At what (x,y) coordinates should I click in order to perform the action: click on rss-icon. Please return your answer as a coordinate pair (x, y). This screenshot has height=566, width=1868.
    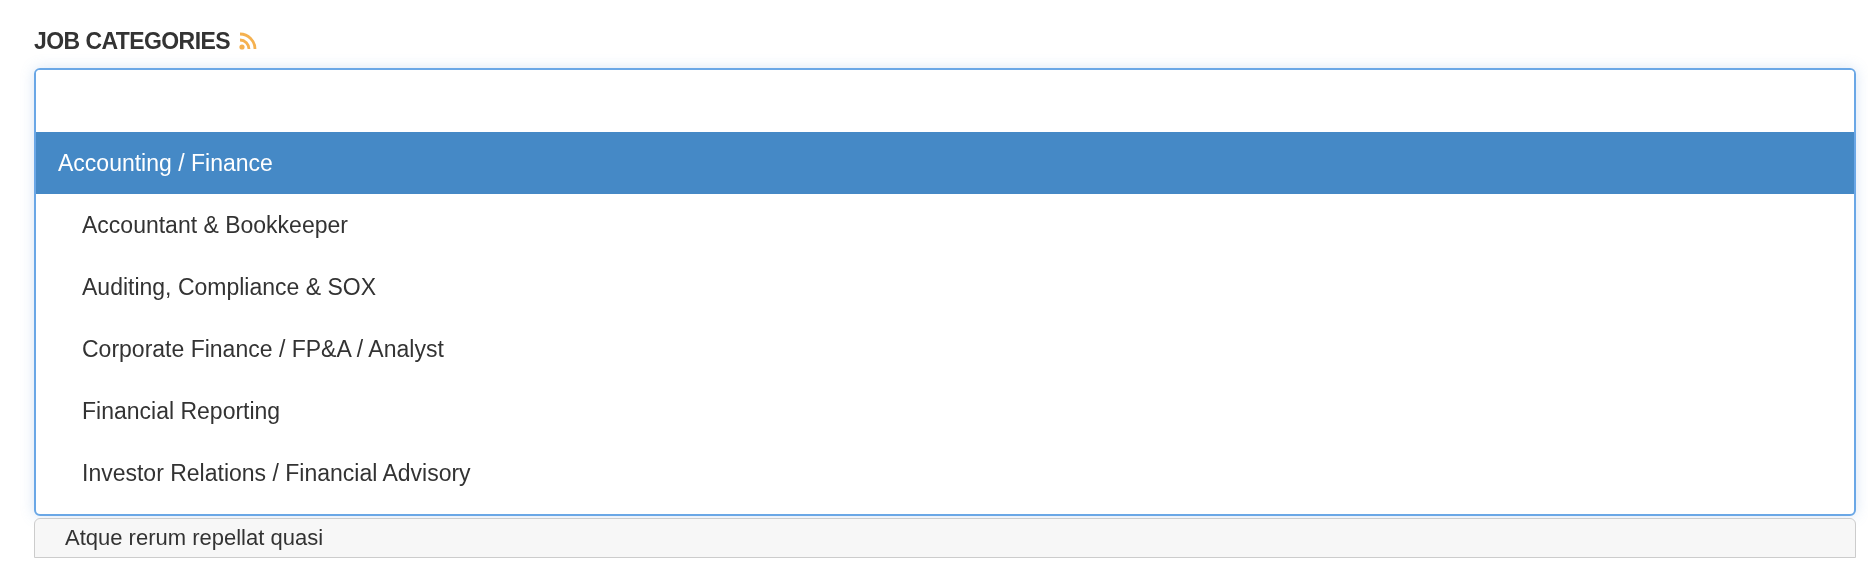
    Looking at the image, I should click on (248, 41).